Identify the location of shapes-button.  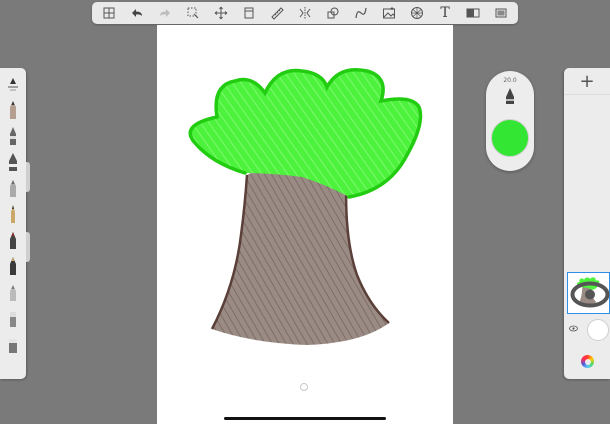
(333, 13).